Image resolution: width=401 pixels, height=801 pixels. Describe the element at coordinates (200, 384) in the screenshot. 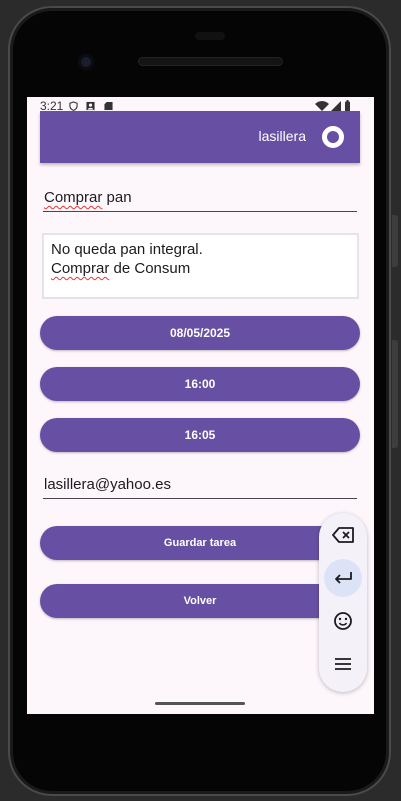

I see `start-time-button: 16:00` at that location.